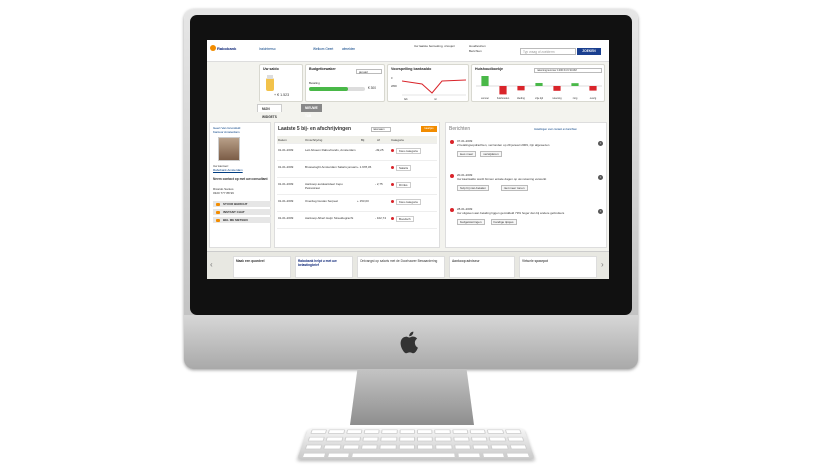  Describe the element at coordinates (379, 184) in the screenshot. I see `row-af: - 2,75` at that location.